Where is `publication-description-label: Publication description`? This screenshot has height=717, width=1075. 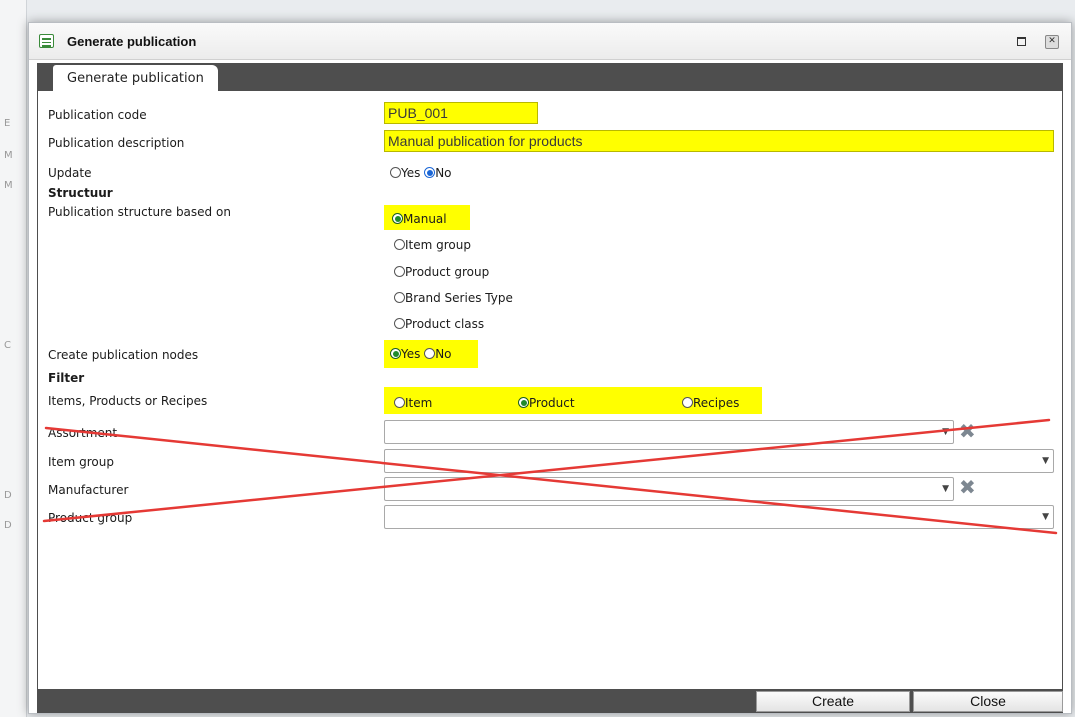
publication-description-label: Publication description is located at coordinates (116, 143).